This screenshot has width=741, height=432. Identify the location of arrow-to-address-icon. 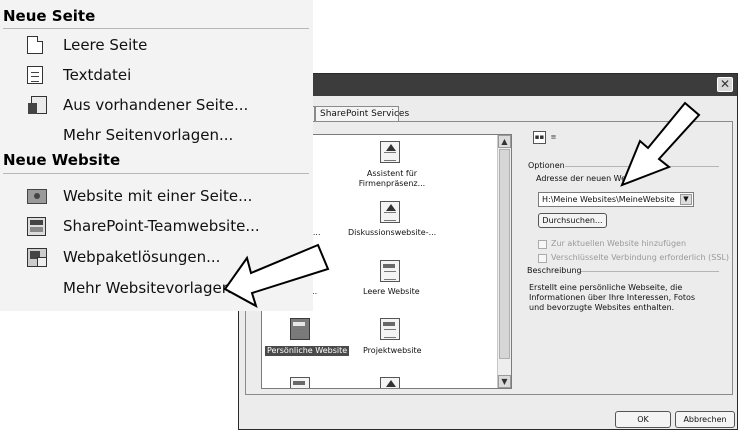
(660, 144).